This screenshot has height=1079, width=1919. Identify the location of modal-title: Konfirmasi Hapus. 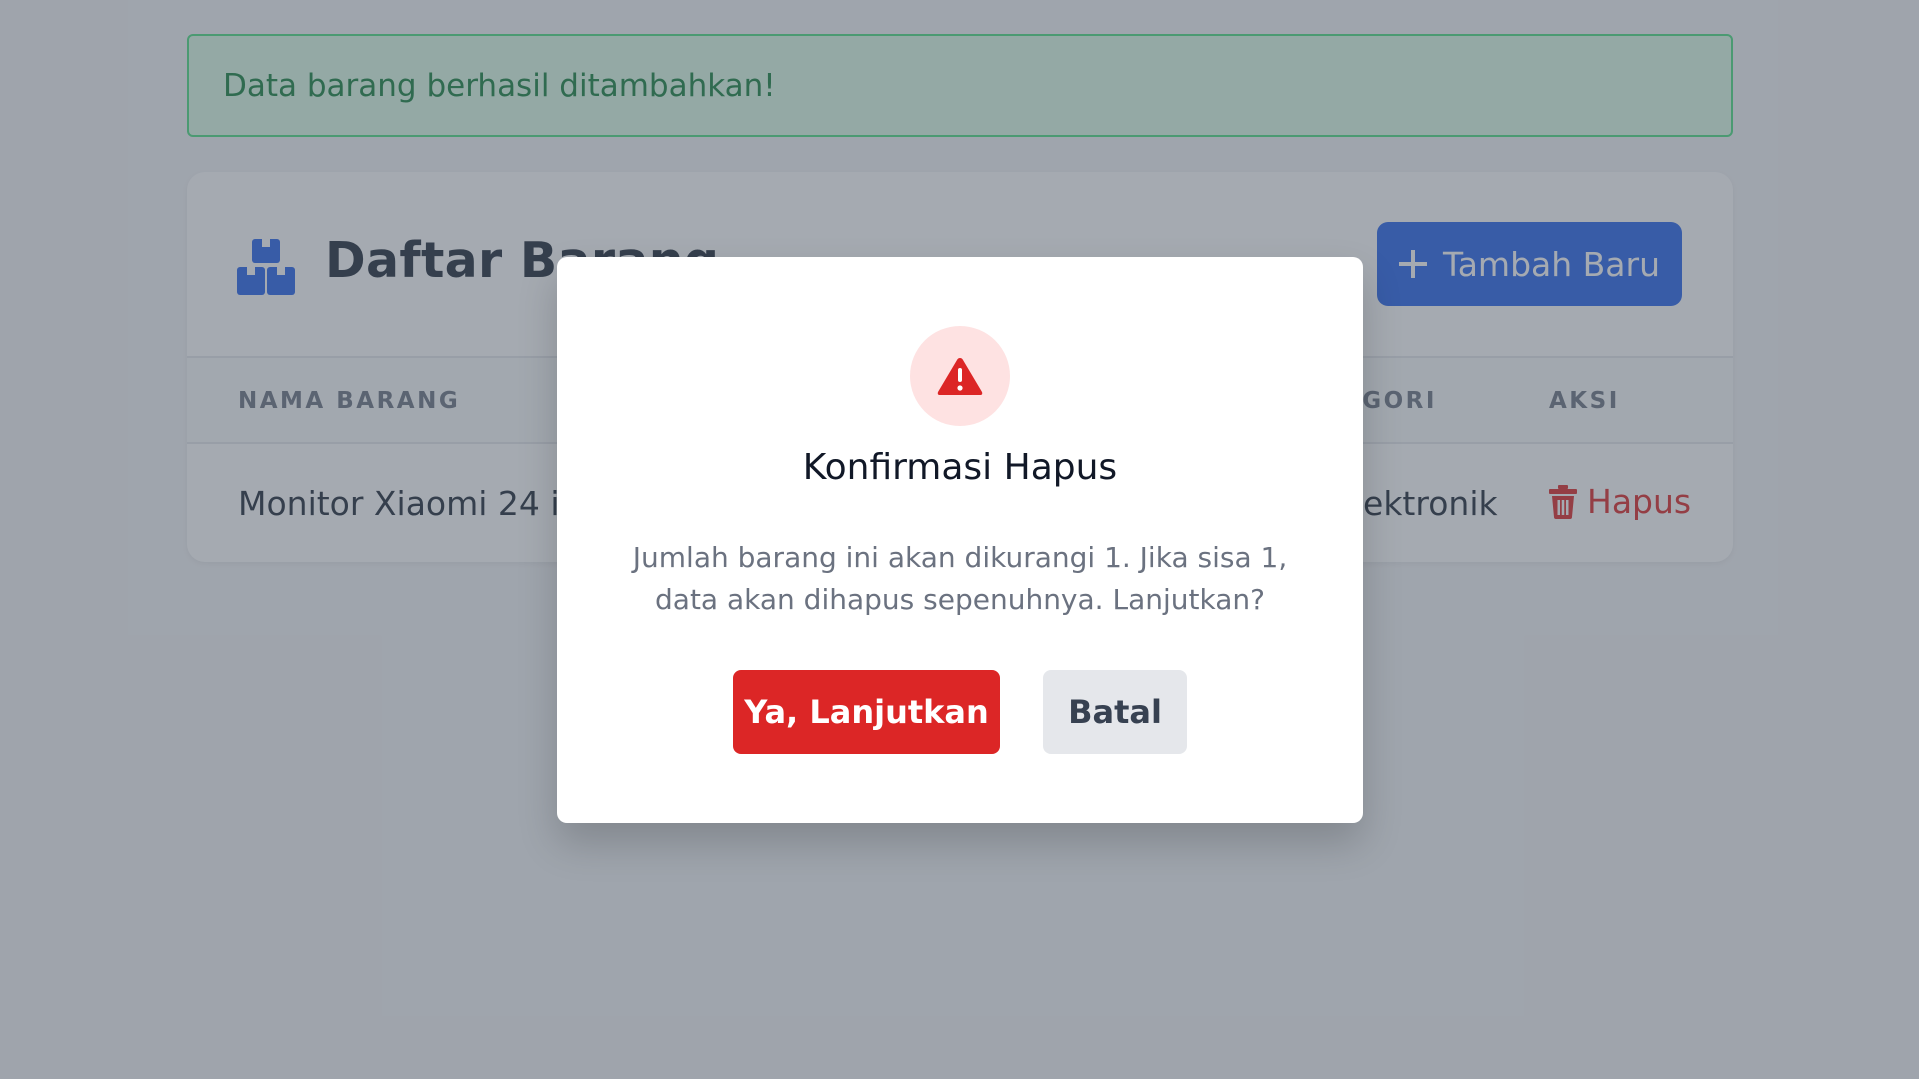
(960, 467).